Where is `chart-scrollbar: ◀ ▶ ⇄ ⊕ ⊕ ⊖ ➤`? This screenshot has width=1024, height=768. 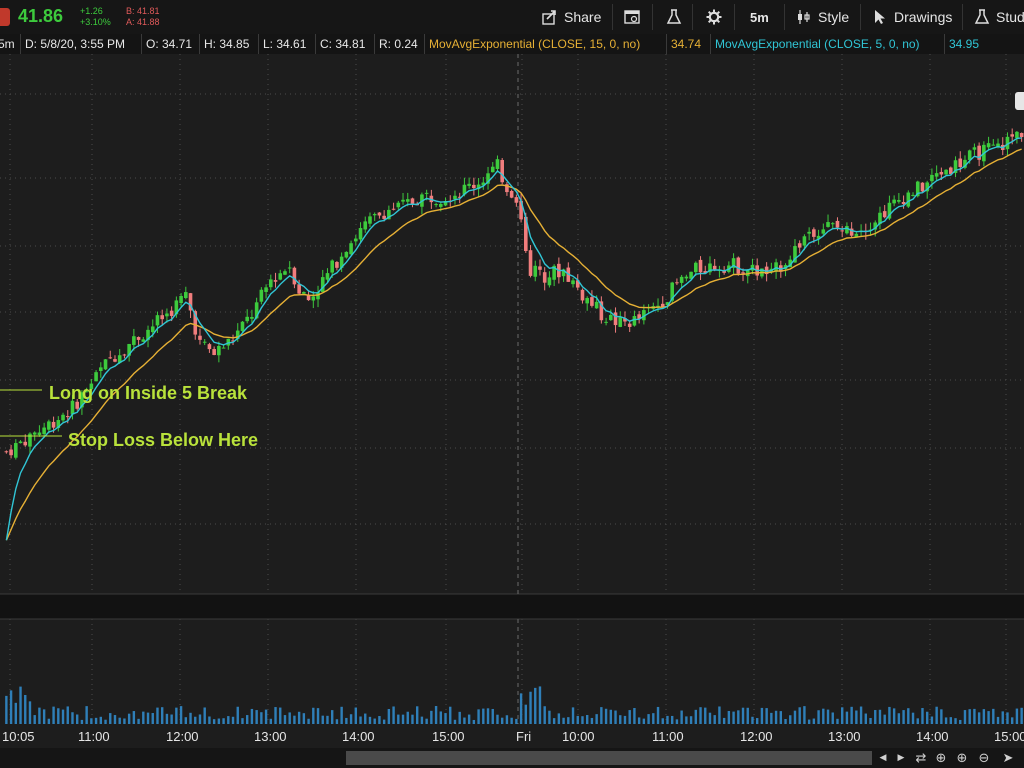
chart-scrollbar: ◀ ▶ ⇄ ⊕ ⊕ ⊖ ➤ is located at coordinates (512, 758).